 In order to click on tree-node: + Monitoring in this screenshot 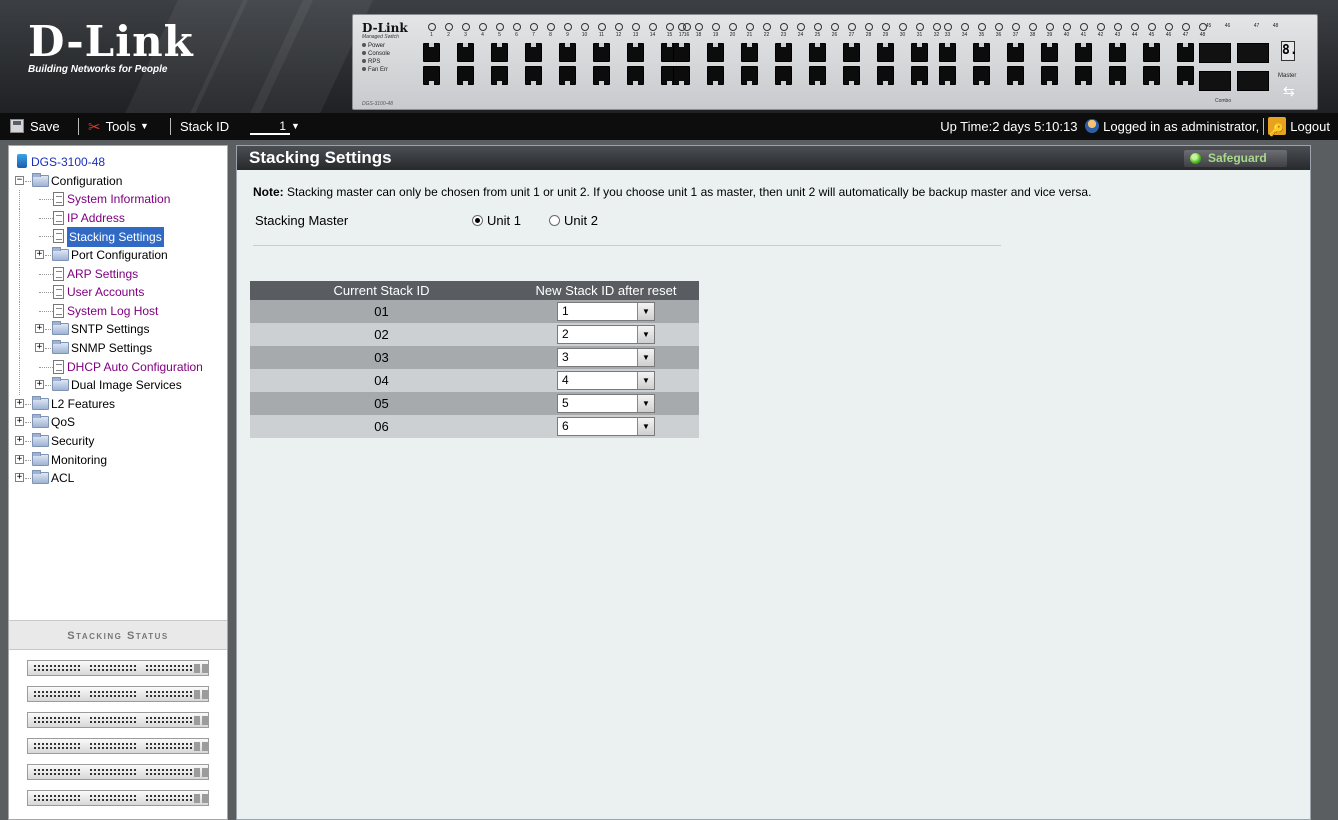, I will do `click(121, 460)`.